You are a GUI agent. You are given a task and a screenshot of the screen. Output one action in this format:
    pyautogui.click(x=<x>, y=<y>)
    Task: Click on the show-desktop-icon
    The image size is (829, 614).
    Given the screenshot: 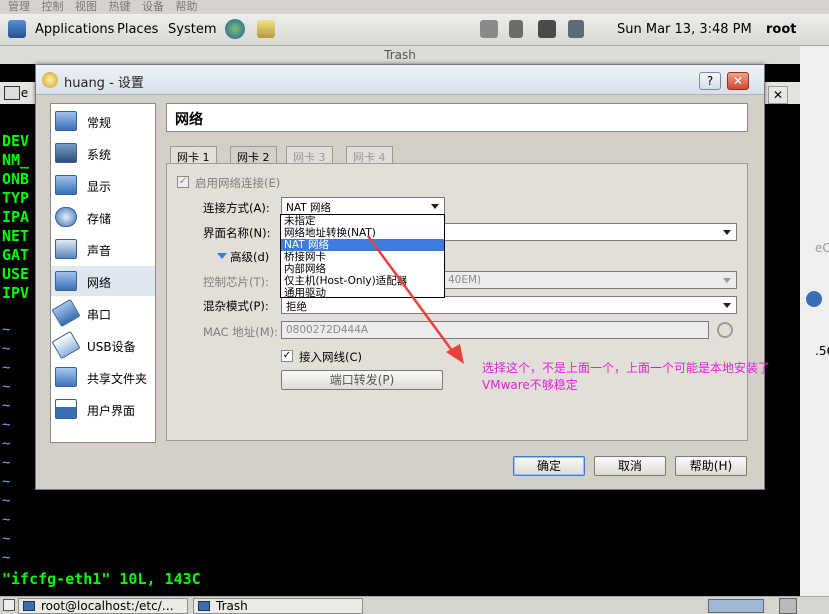 What is the action you would take?
    pyautogui.click(x=9, y=605)
    